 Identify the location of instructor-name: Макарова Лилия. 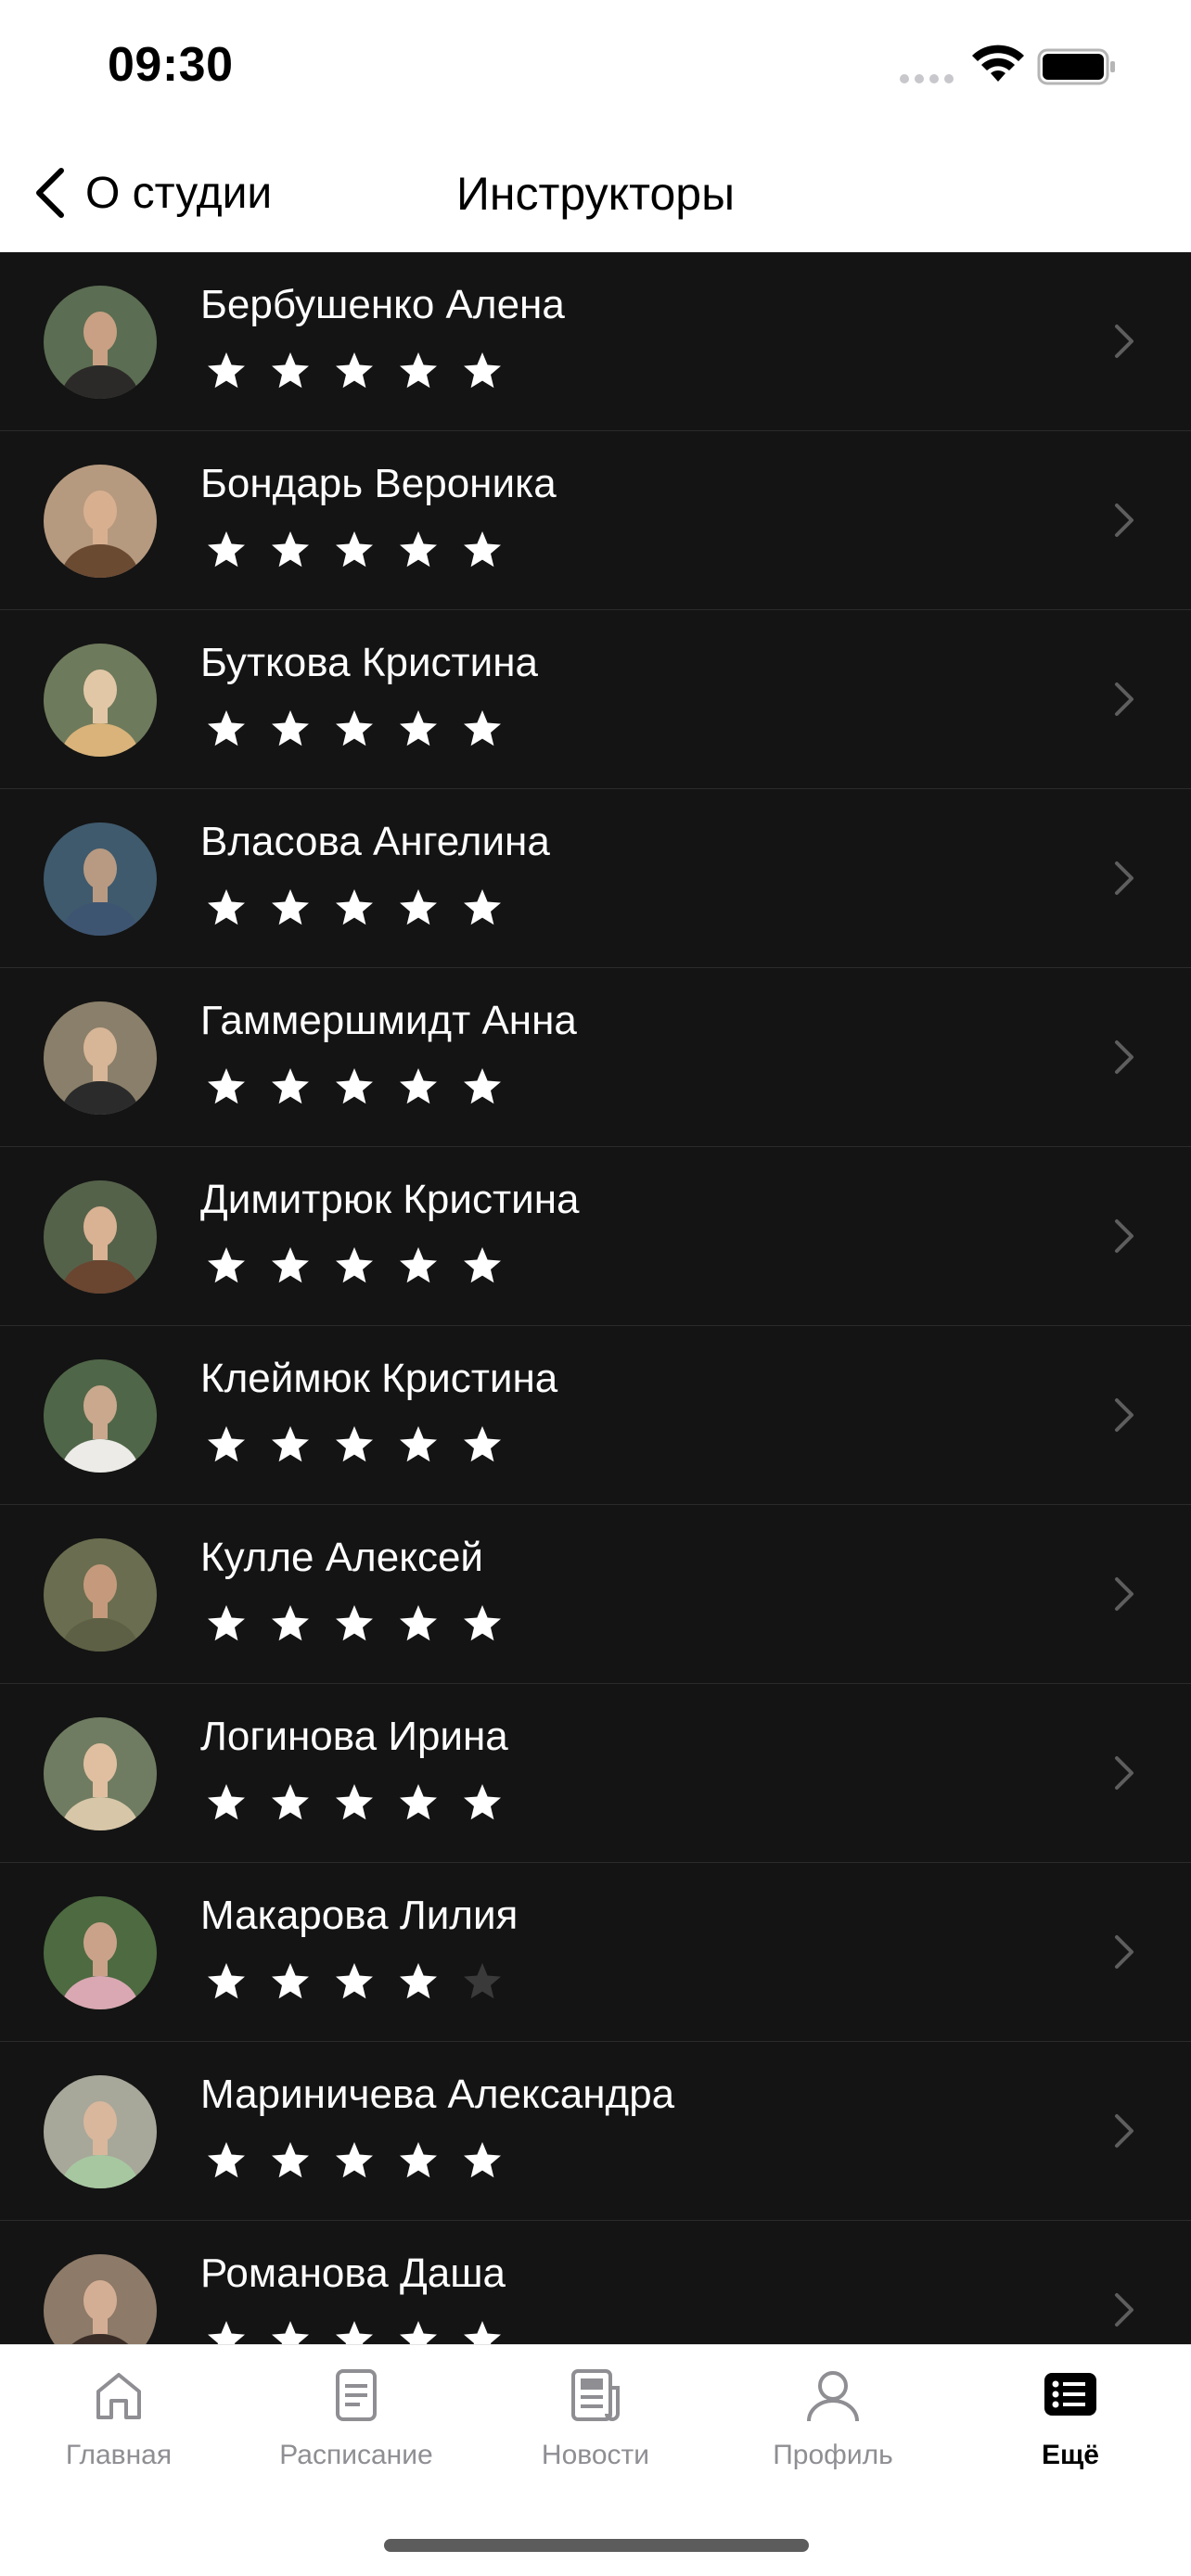
(360, 1915).